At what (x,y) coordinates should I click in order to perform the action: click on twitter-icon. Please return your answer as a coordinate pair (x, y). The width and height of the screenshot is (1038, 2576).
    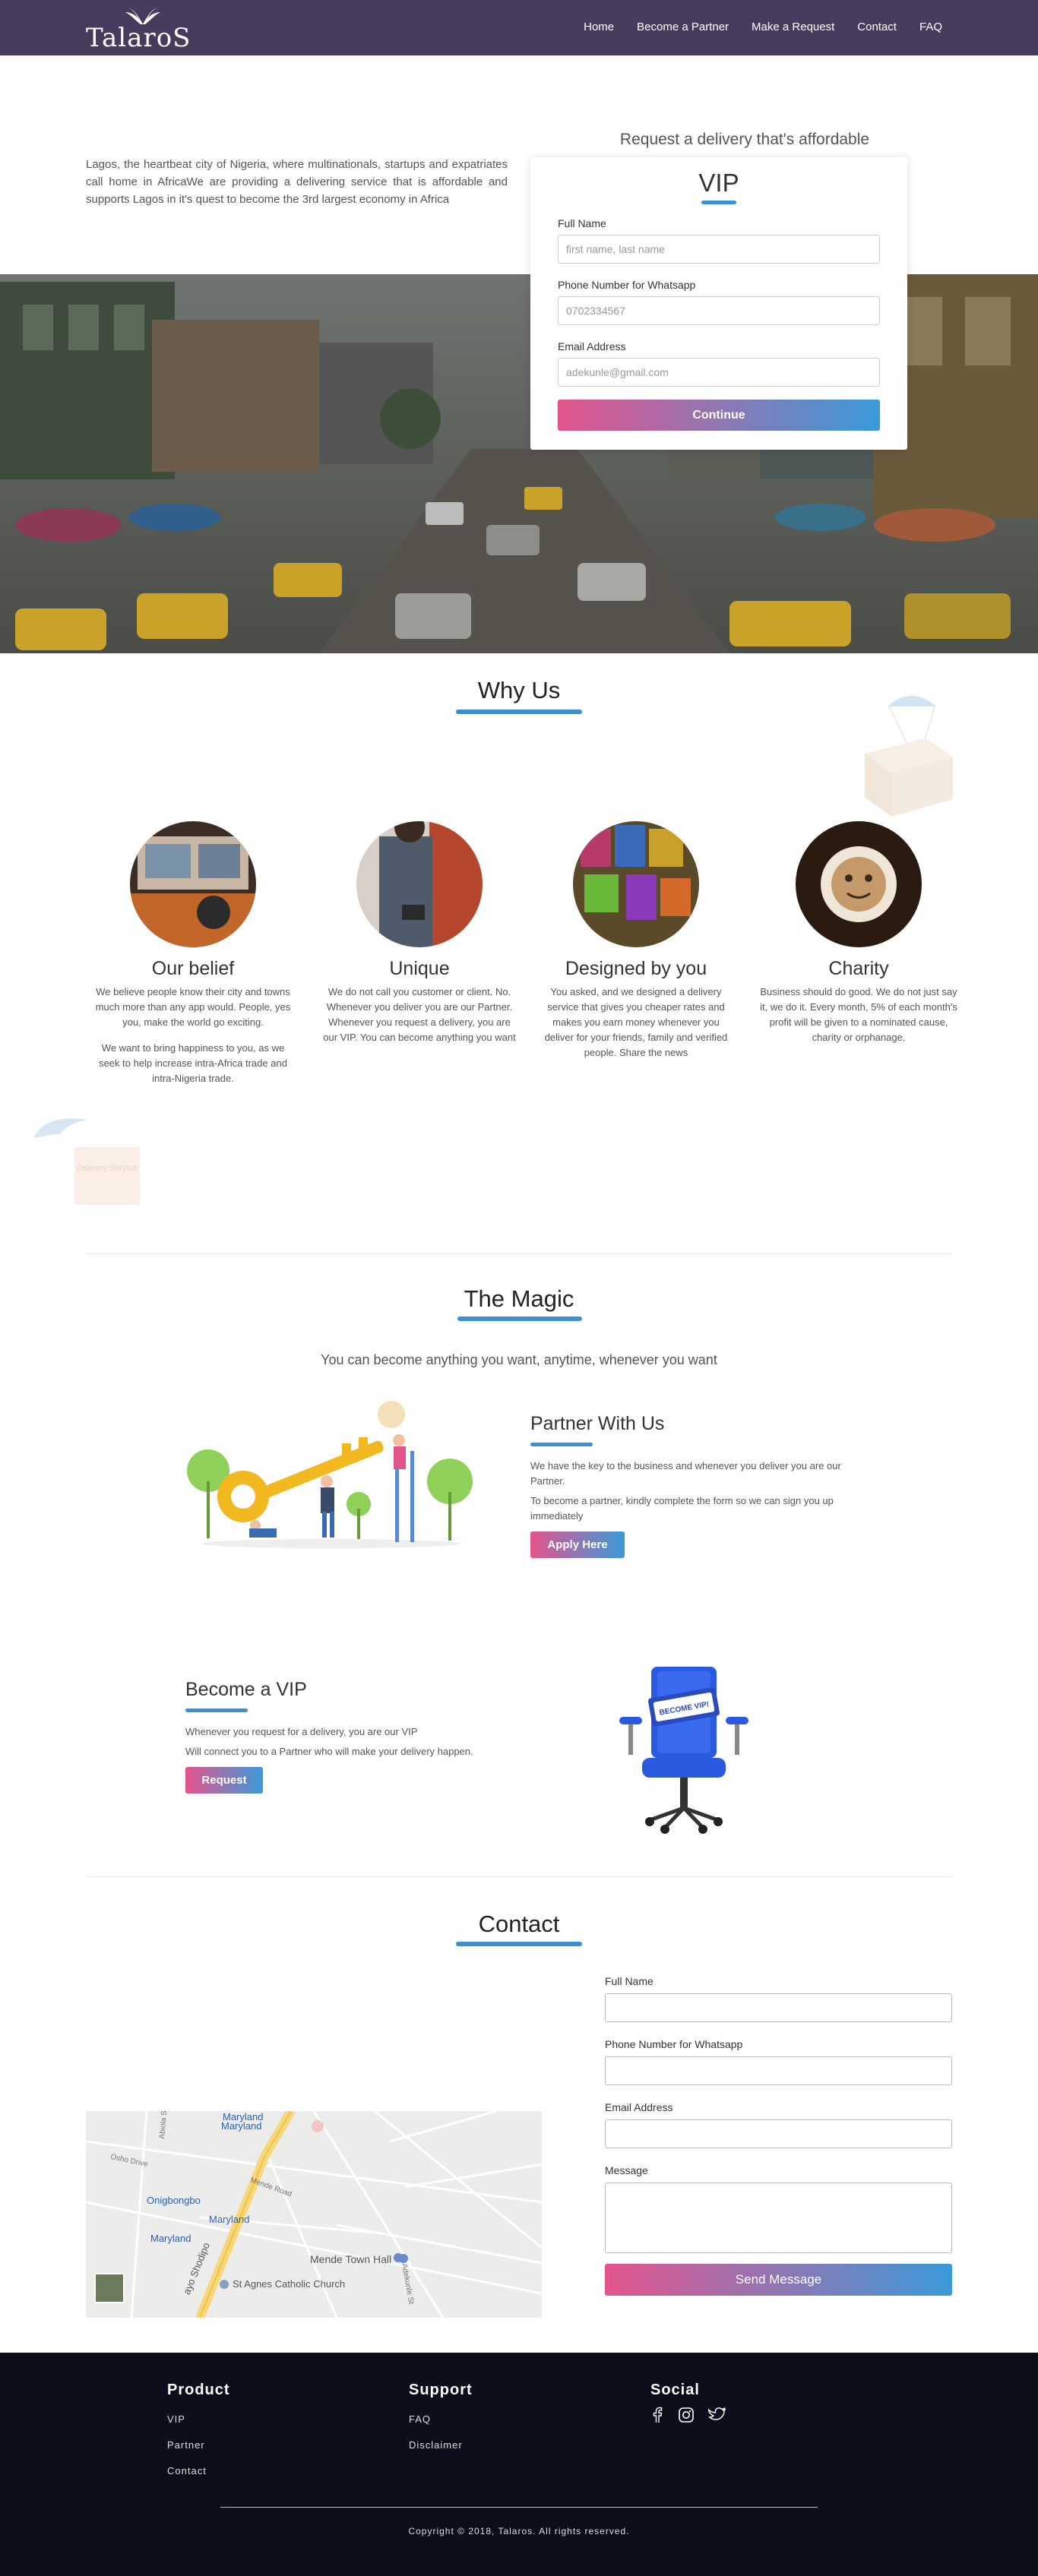
    Looking at the image, I should click on (717, 2415).